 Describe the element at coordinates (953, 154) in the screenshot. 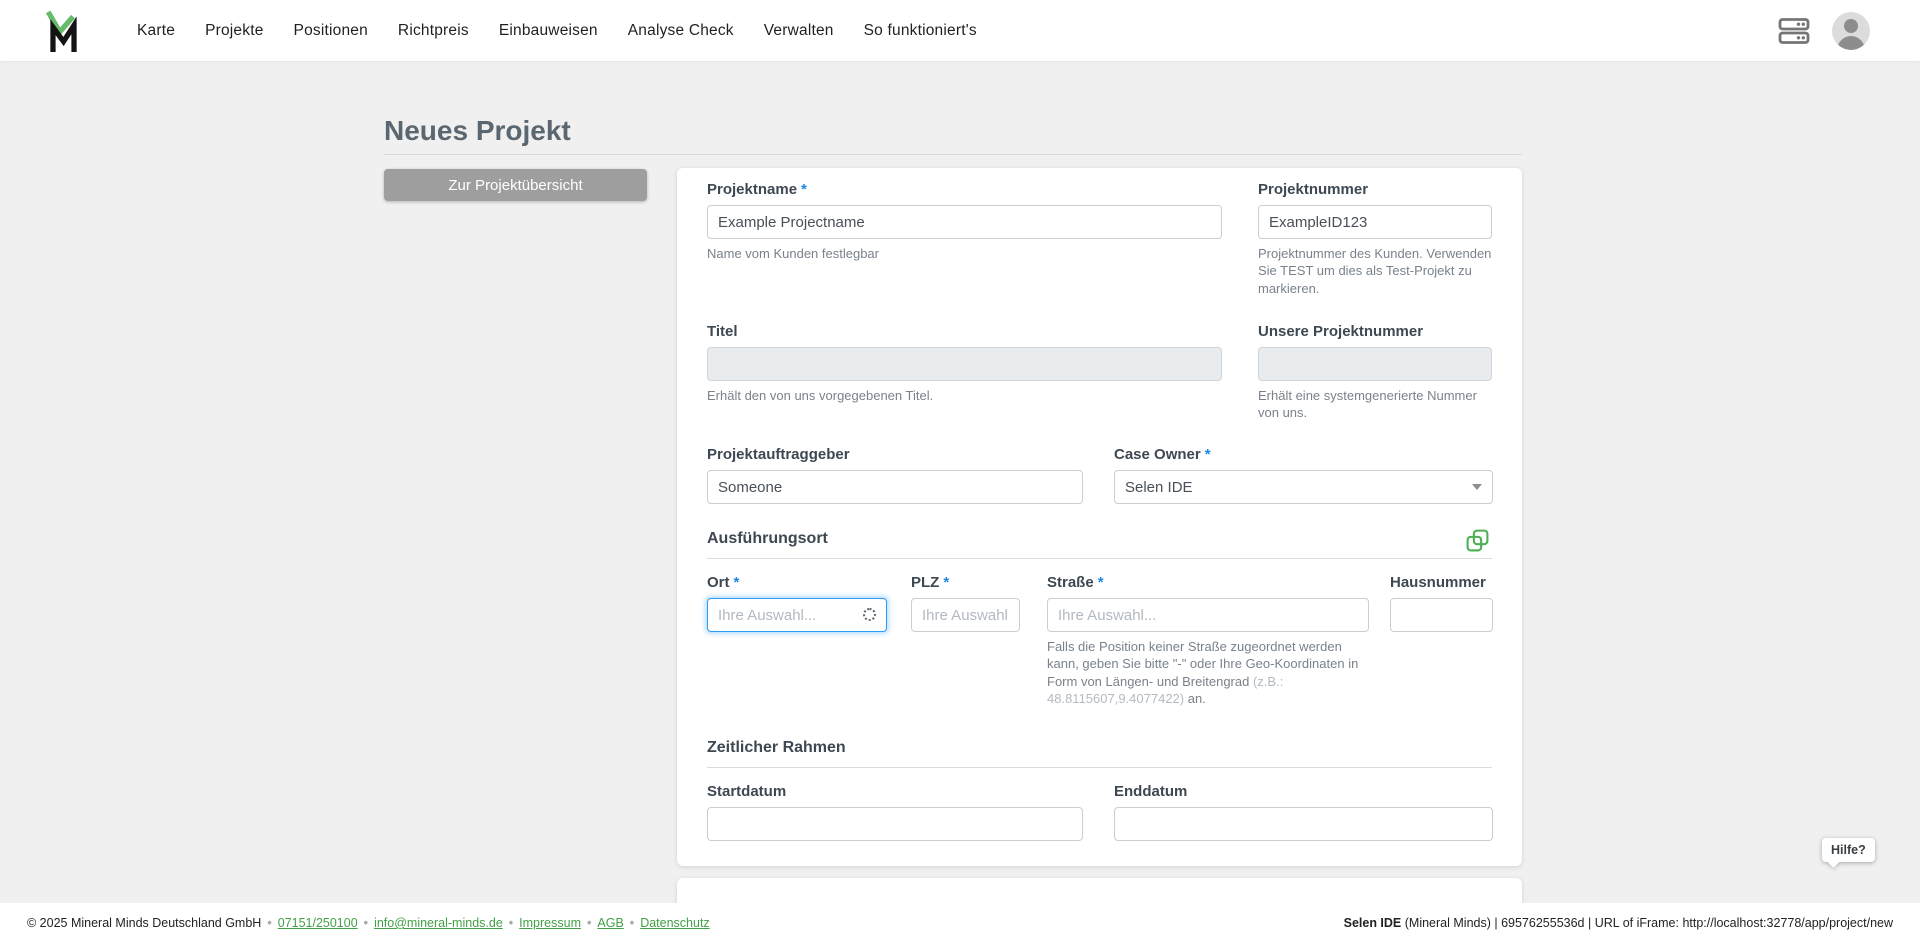

I see `title-divider` at that location.